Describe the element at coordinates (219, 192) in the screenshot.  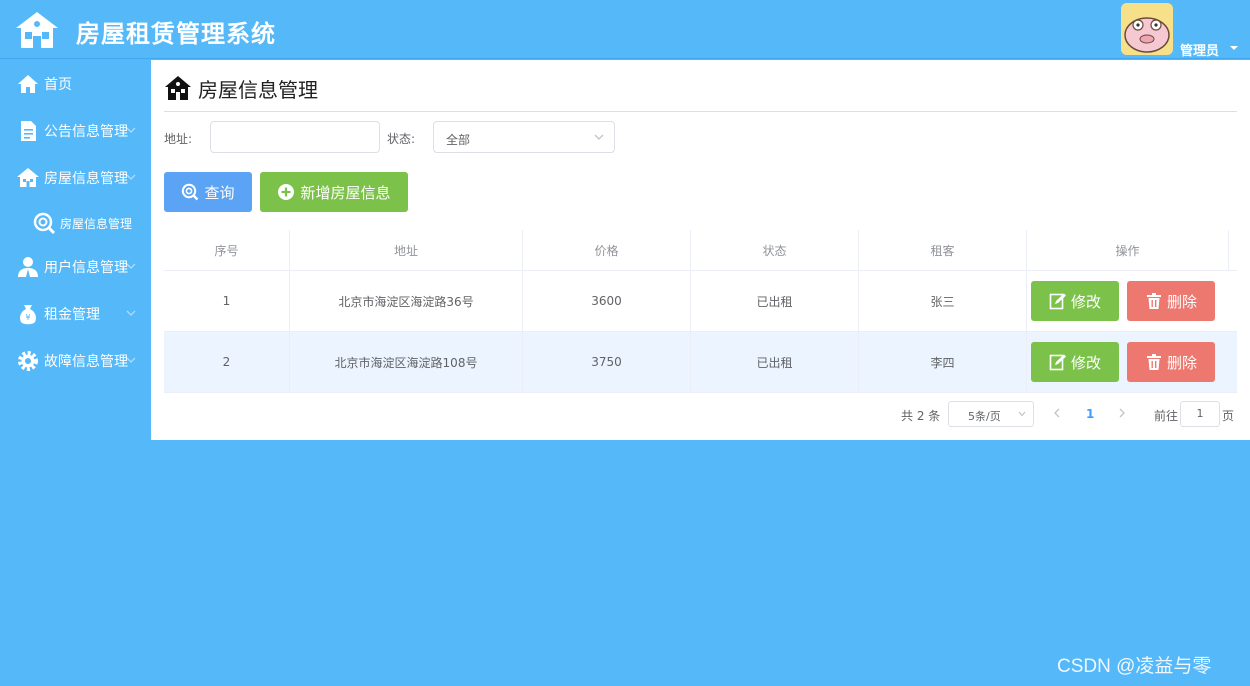
I see `query-button-label: 查询` at that location.